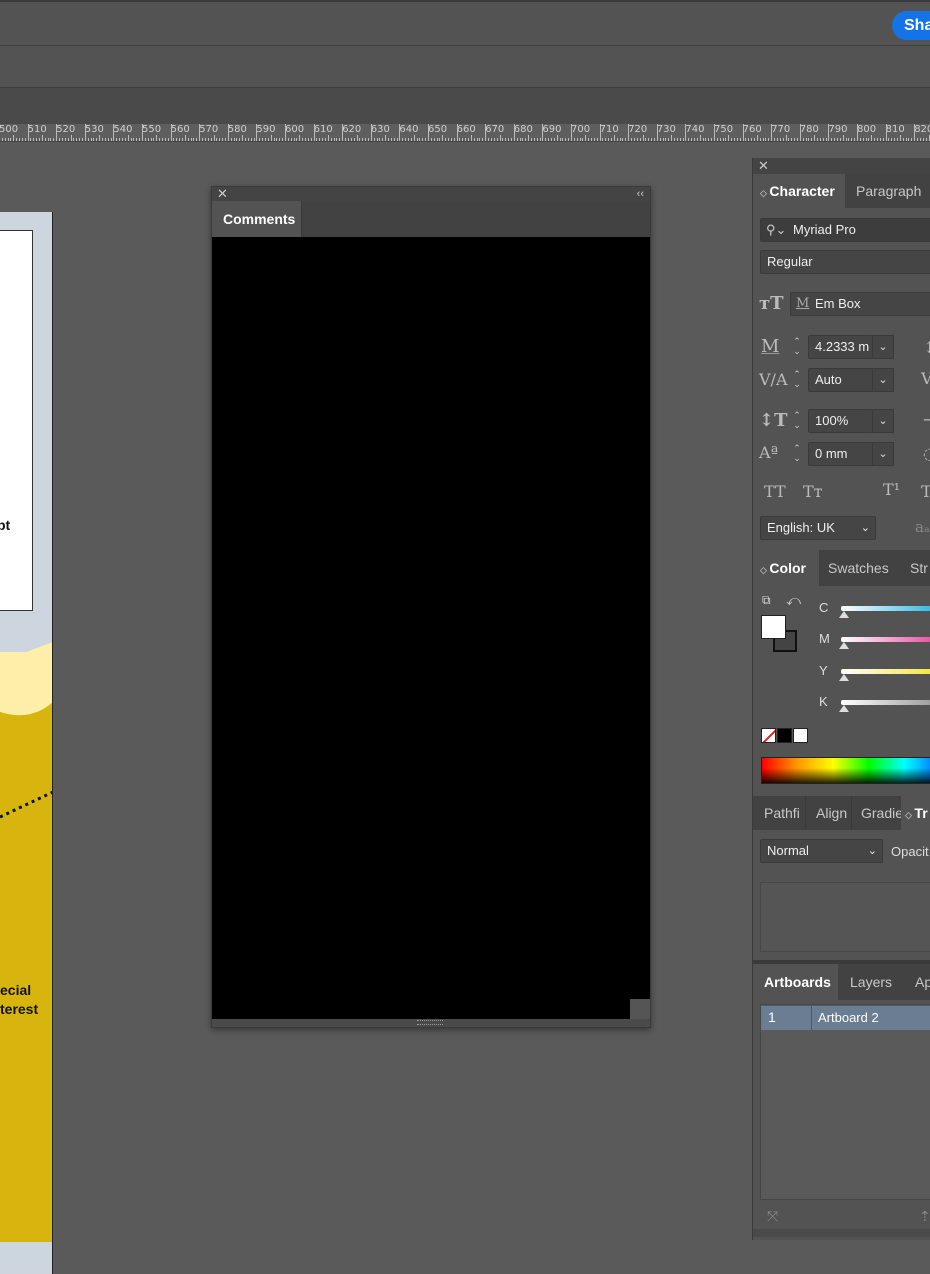 The width and height of the screenshot is (930, 1274). Describe the element at coordinates (773, 627) in the screenshot. I see `fill-swatch` at that location.